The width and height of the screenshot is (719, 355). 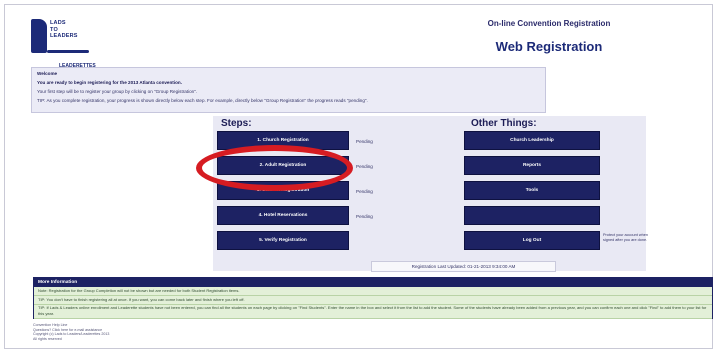 What do you see at coordinates (549, 46) in the screenshot?
I see `page-title: Web Registration` at bounding box center [549, 46].